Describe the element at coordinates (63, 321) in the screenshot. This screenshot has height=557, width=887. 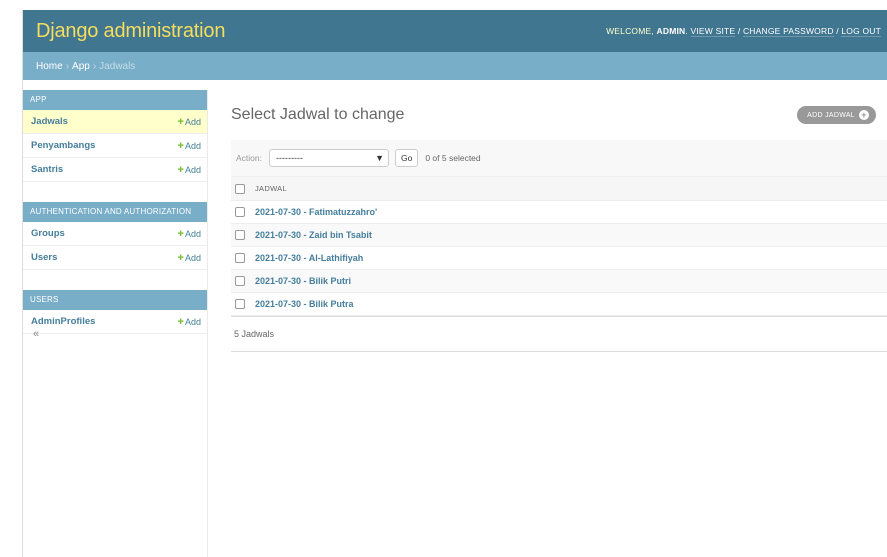
I see `model-link-adminprofiles: AdminProfiles` at that location.